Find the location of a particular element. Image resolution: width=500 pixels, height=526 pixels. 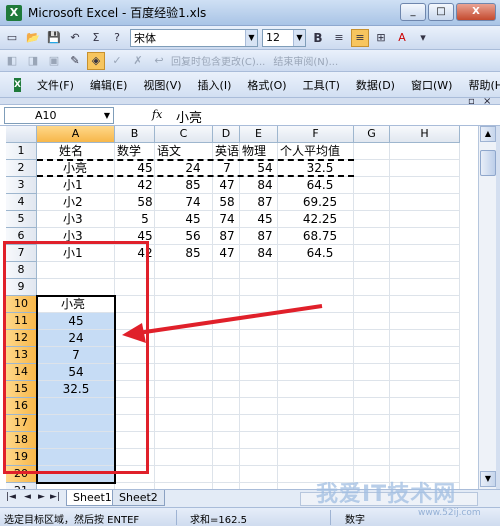

table-data-cell: 74 is located at coordinates (193, 202).